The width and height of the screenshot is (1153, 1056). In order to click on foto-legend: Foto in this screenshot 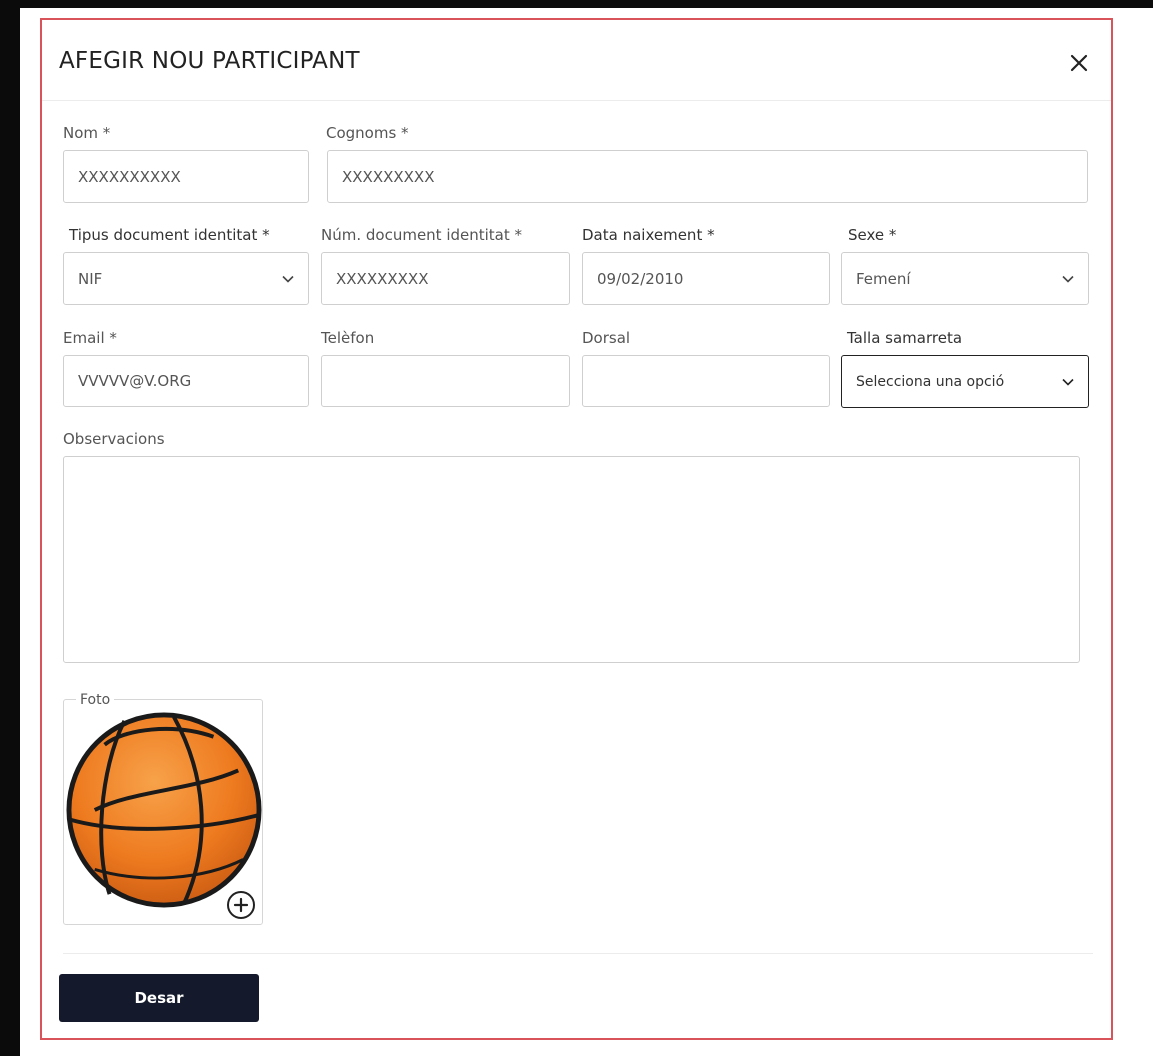, I will do `click(95, 700)`.